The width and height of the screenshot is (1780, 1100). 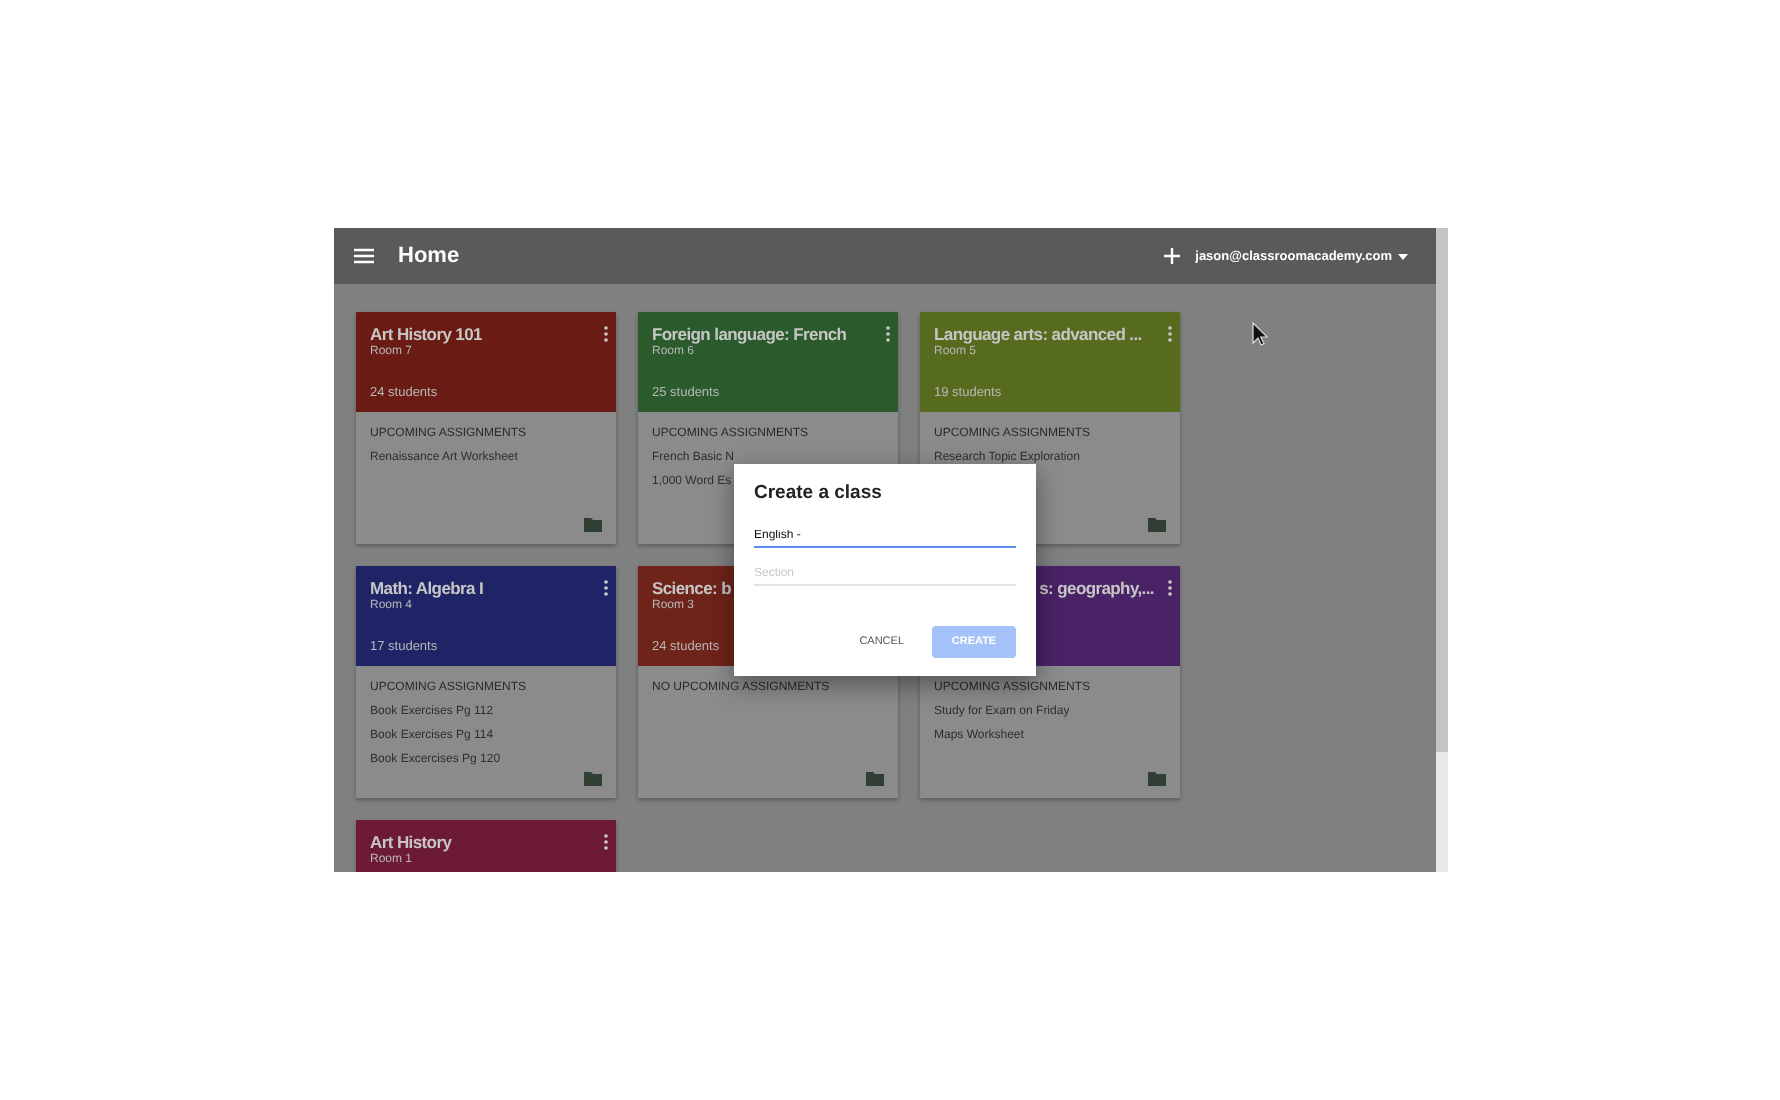 What do you see at coordinates (749, 334) in the screenshot?
I see `class-title: Foreign language: French` at bounding box center [749, 334].